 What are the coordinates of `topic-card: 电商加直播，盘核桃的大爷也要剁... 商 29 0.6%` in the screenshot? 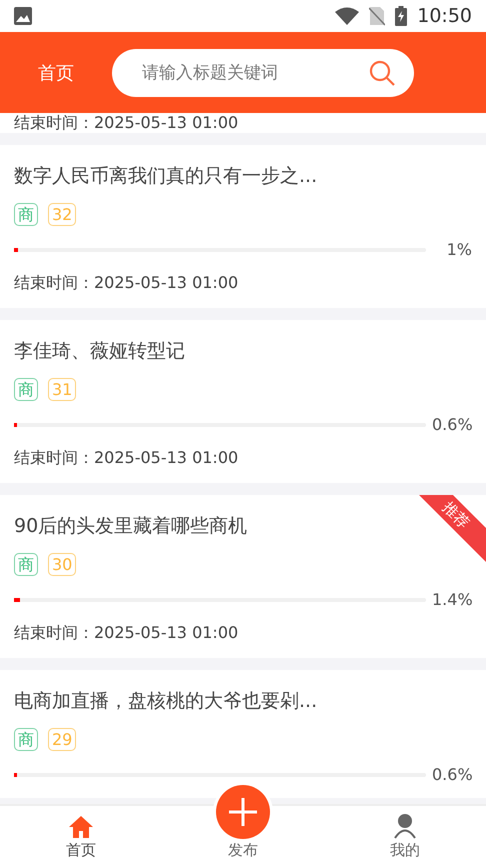 It's located at (243, 734).